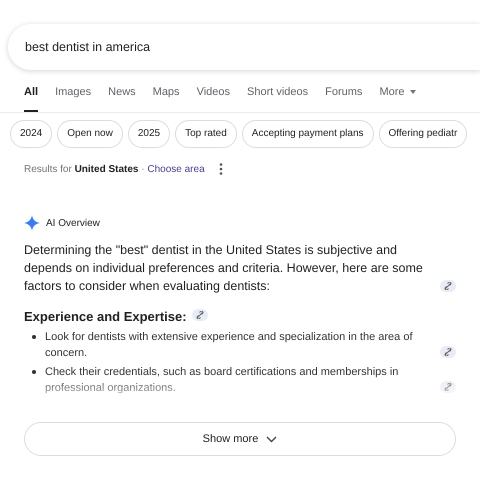 The height and width of the screenshot is (480, 480). Describe the element at coordinates (32, 223) in the screenshot. I see `sparkle-icon` at that location.